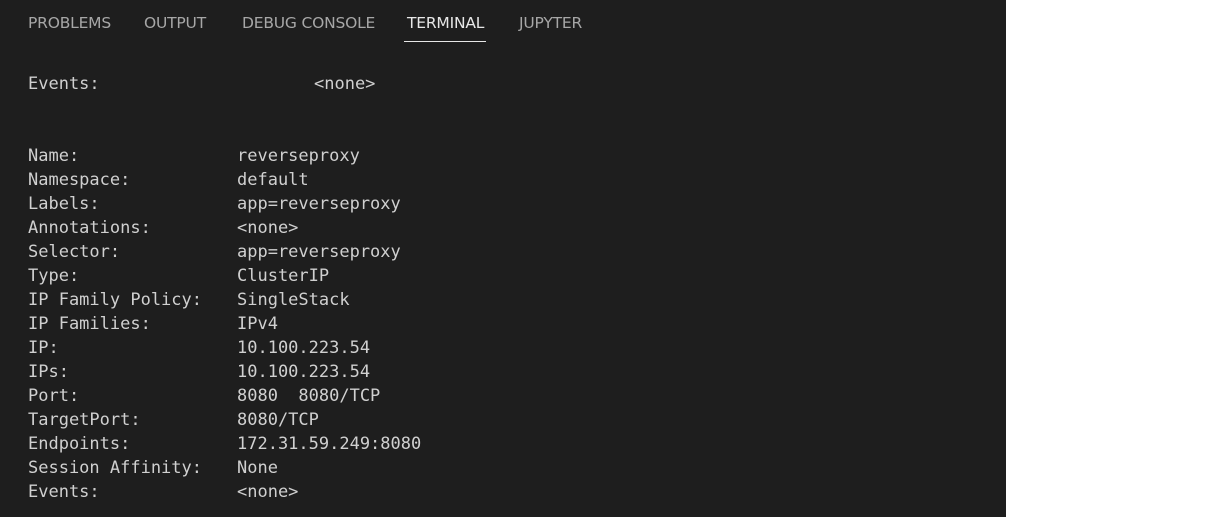  What do you see at coordinates (173, 420) in the screenshot?
I see `terminal-line-target-port: TargetPort: 8080/TCP` at bounding box center [173, 420].